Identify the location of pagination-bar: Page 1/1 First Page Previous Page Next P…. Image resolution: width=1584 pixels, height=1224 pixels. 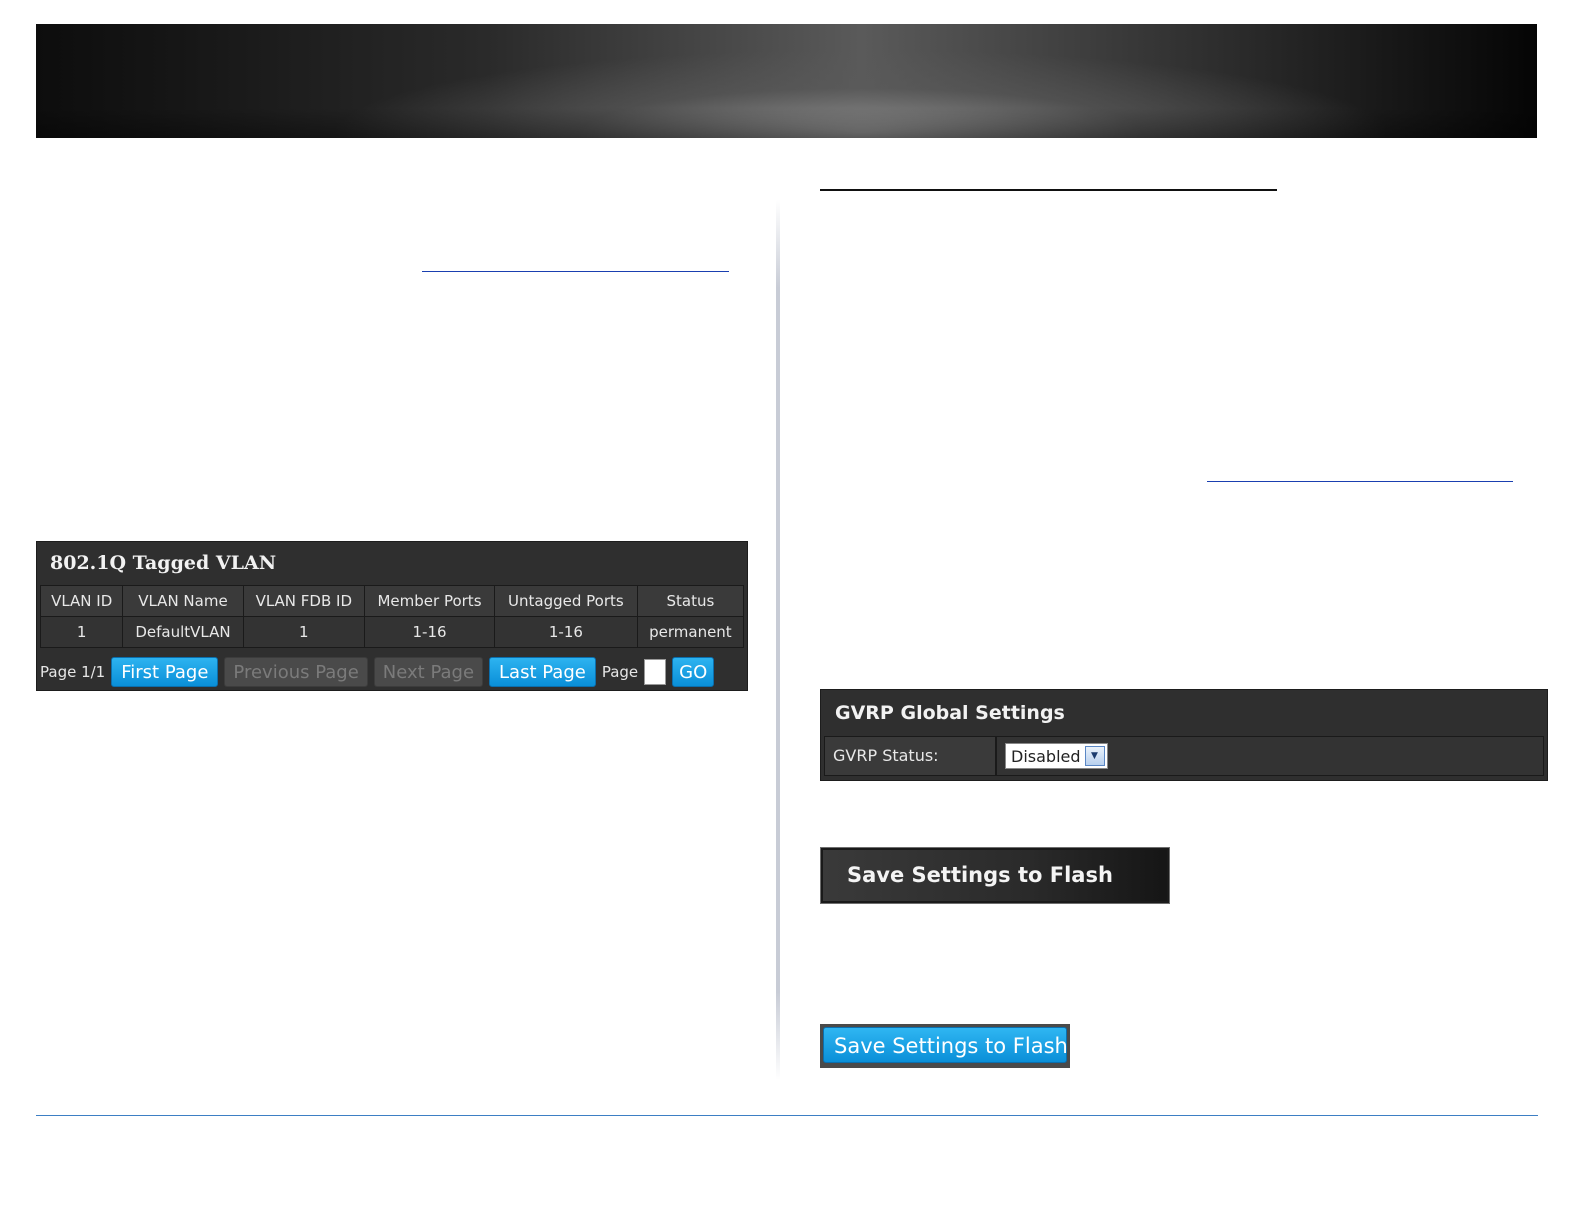
(377, 672).